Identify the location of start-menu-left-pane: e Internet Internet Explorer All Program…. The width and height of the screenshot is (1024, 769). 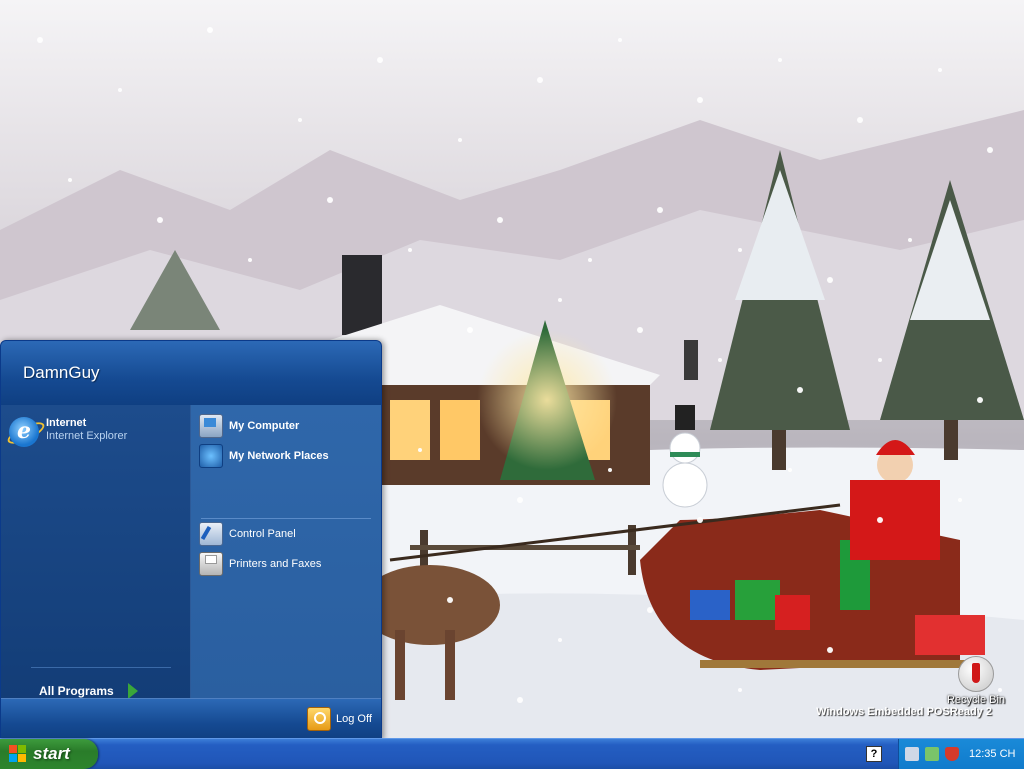
(96, 552).